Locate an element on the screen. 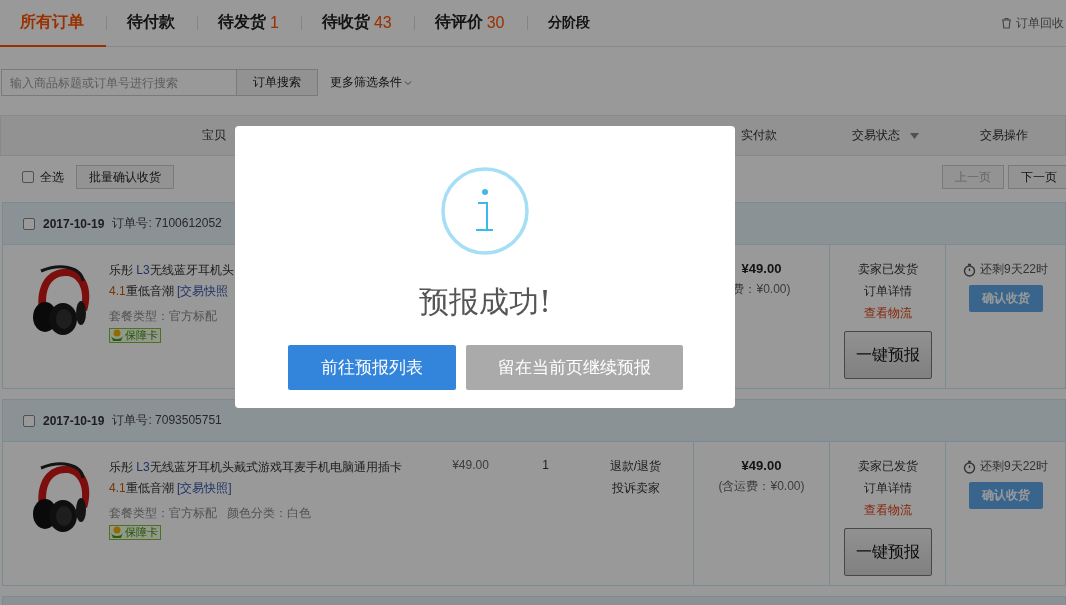  select-all-checkbox is located at coordinates (28, 177).